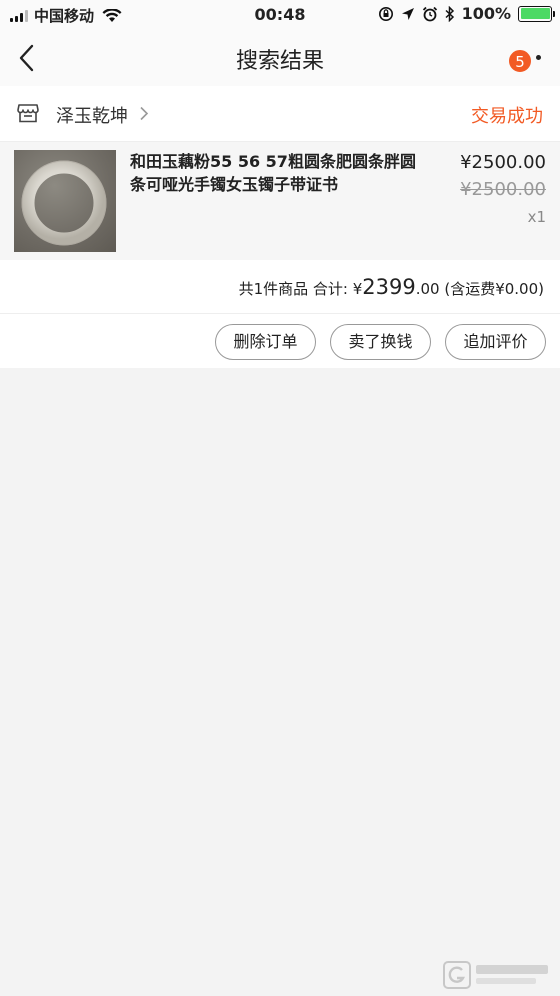  Describe the element at coordinates (503, 162) in the screenshot. I see `product-price: ¥2500.00` at that location.